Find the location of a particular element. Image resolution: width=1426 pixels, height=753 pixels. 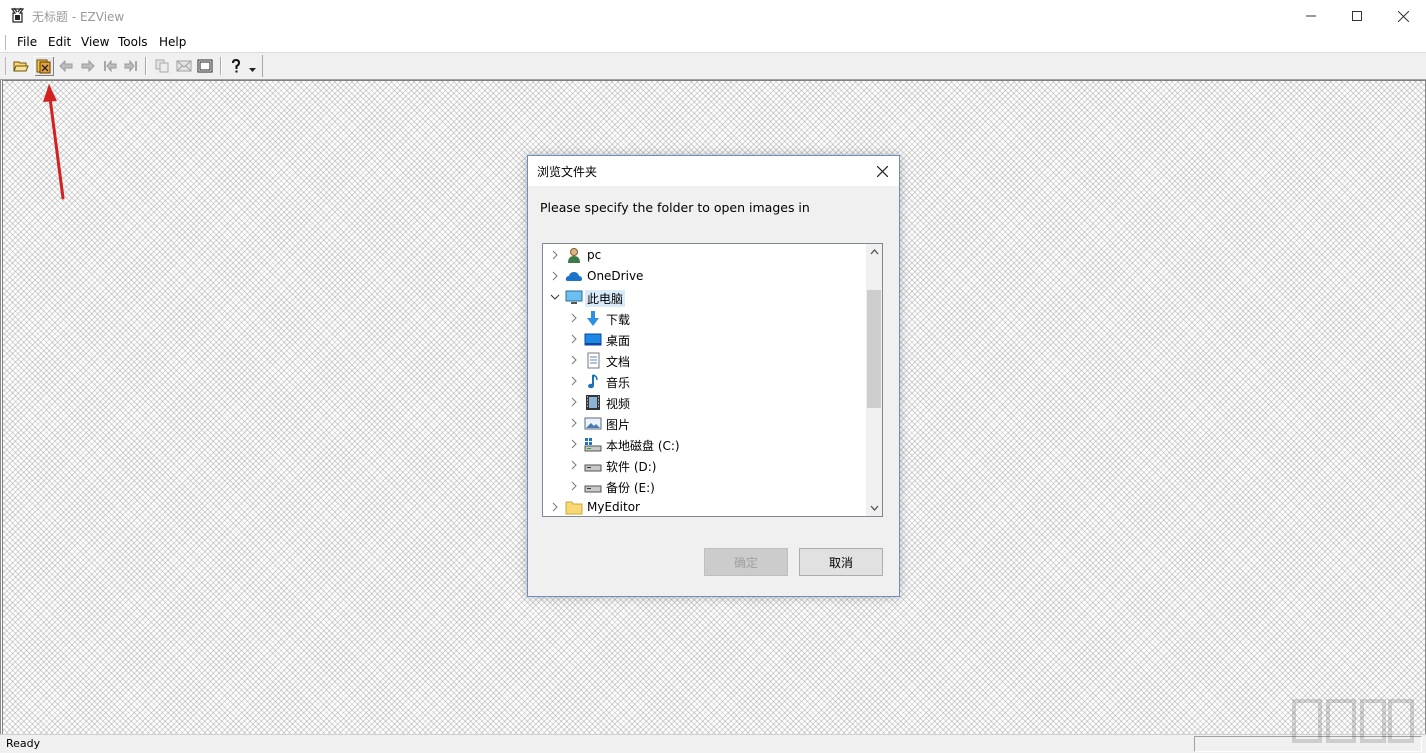

tree-item-pictures: 图片 is located at coordinates (704, 423).